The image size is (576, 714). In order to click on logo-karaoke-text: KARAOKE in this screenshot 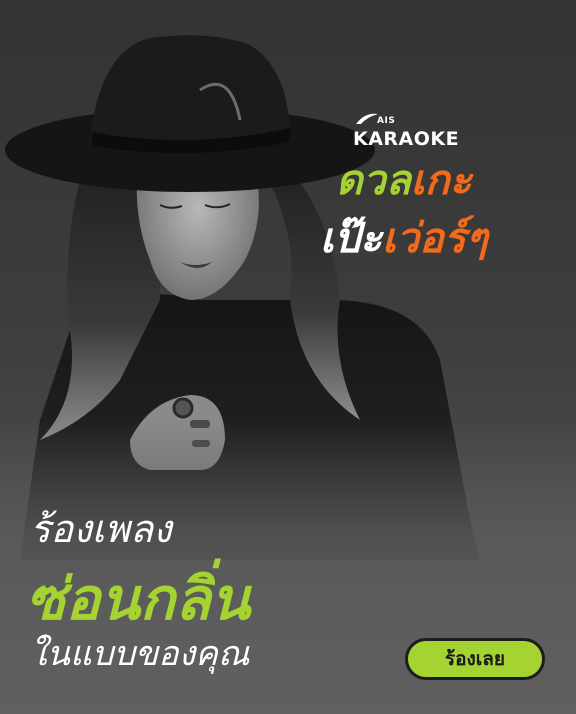, I will do `click(406, 139)`.